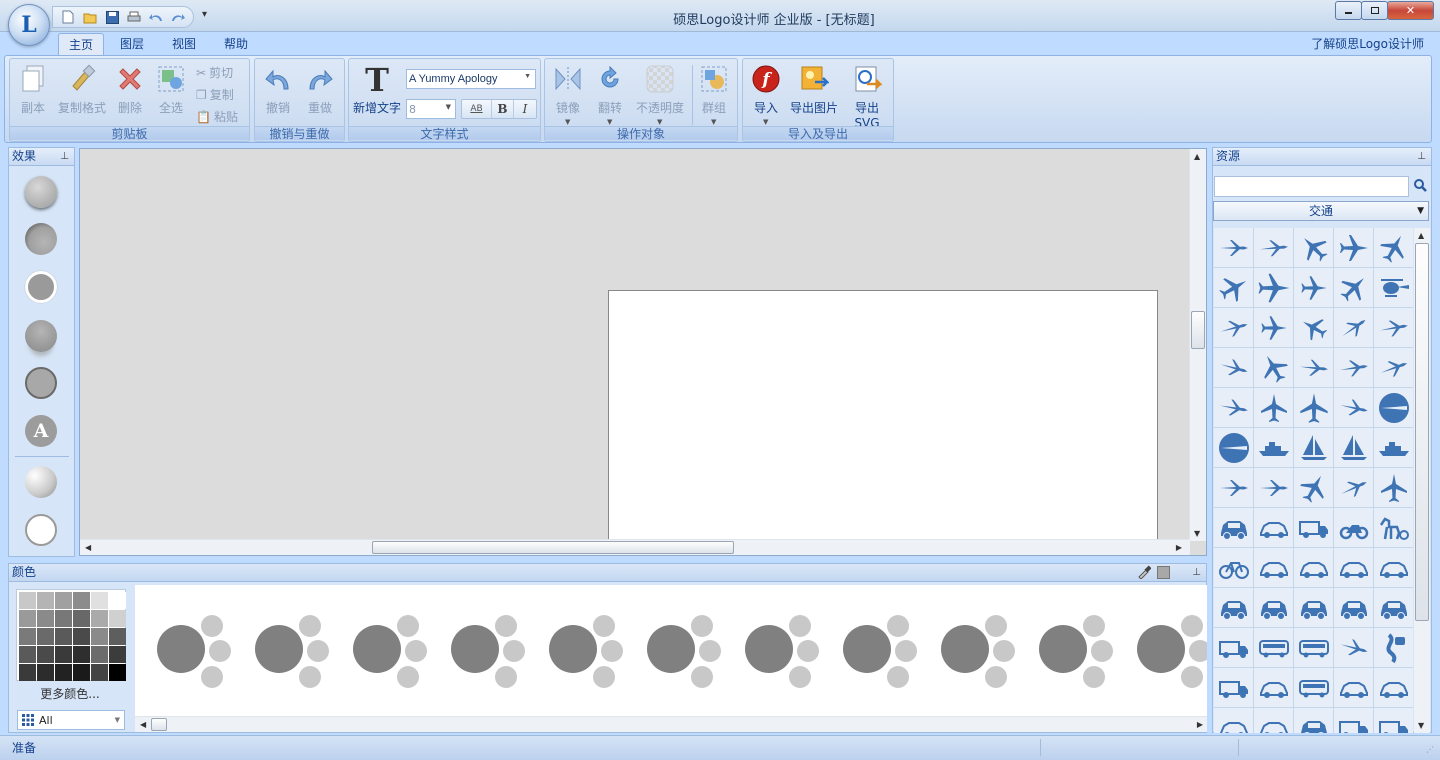 The width and height of the screenshot is (1440, 760). What do you see at coordinates (610, 94) in the screenshot?
I see `flip-button: 翻转 ▼` at bounding box center [610, 94].